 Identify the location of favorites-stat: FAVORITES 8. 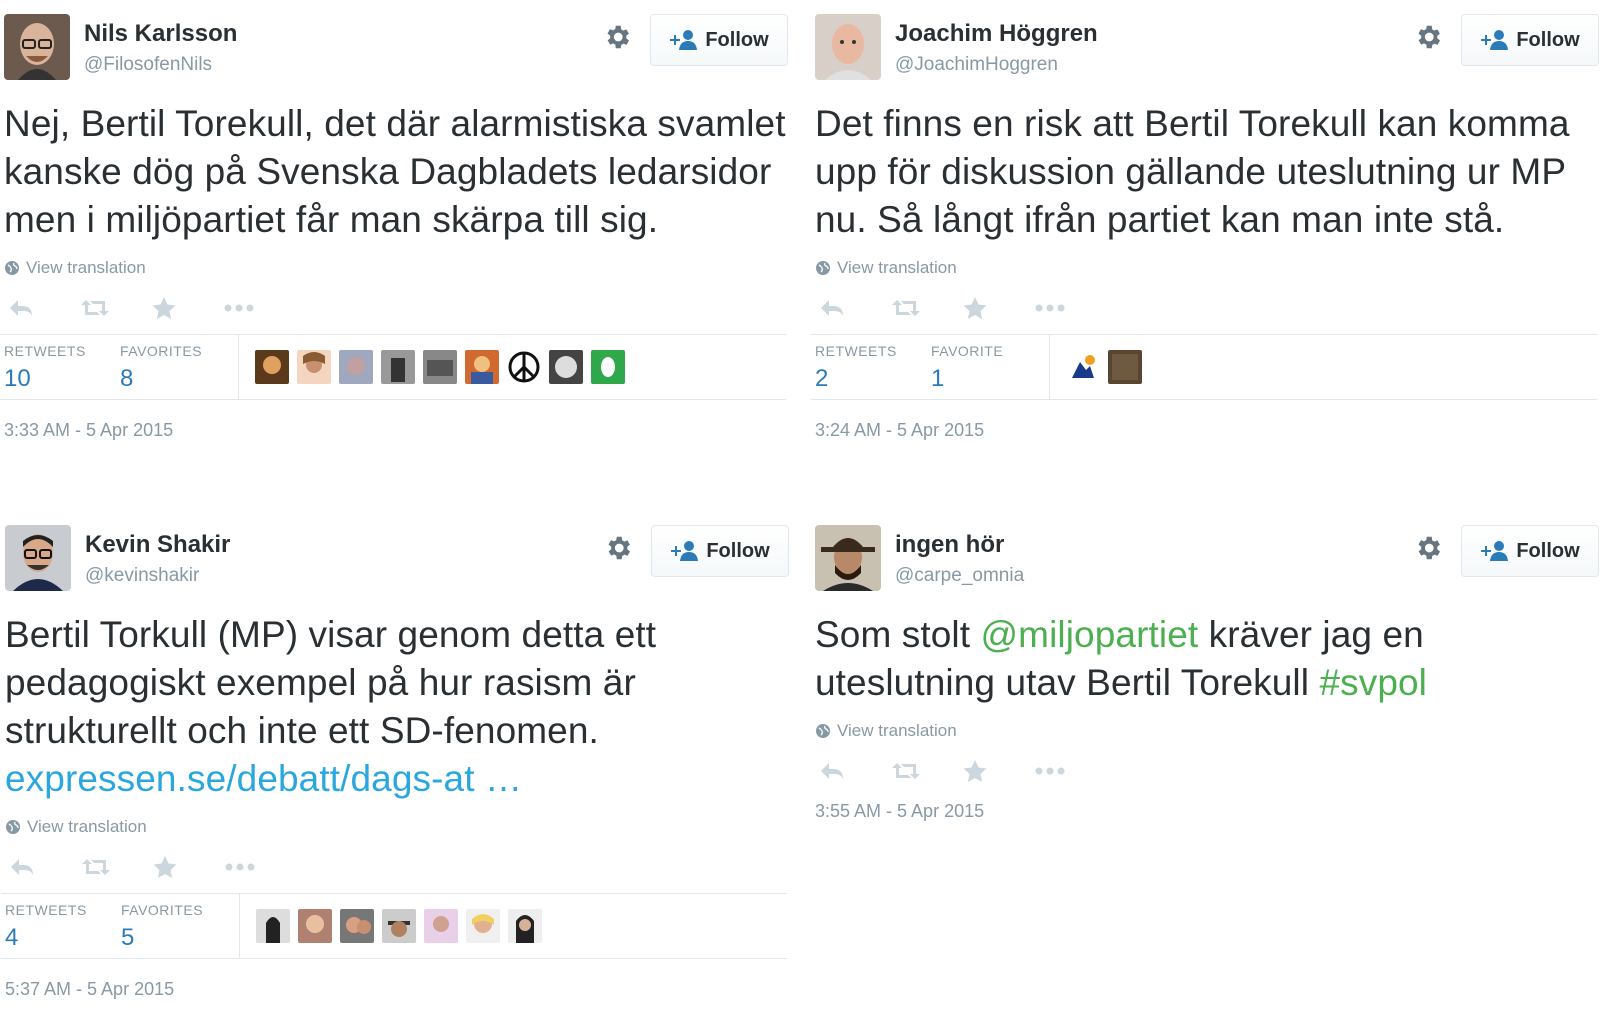
(174, 367).